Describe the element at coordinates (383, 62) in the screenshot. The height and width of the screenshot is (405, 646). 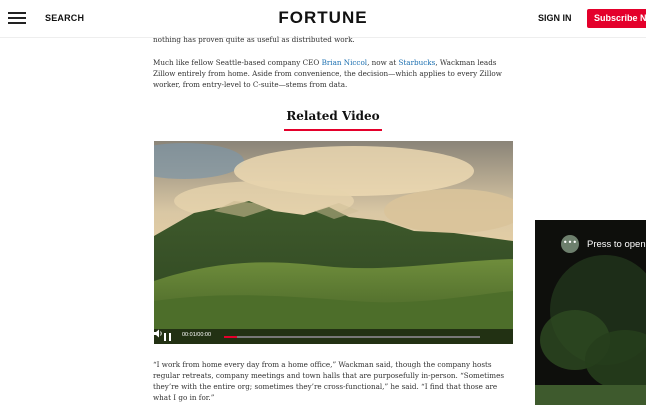
I see `paragraph-text: , now at` at that location.